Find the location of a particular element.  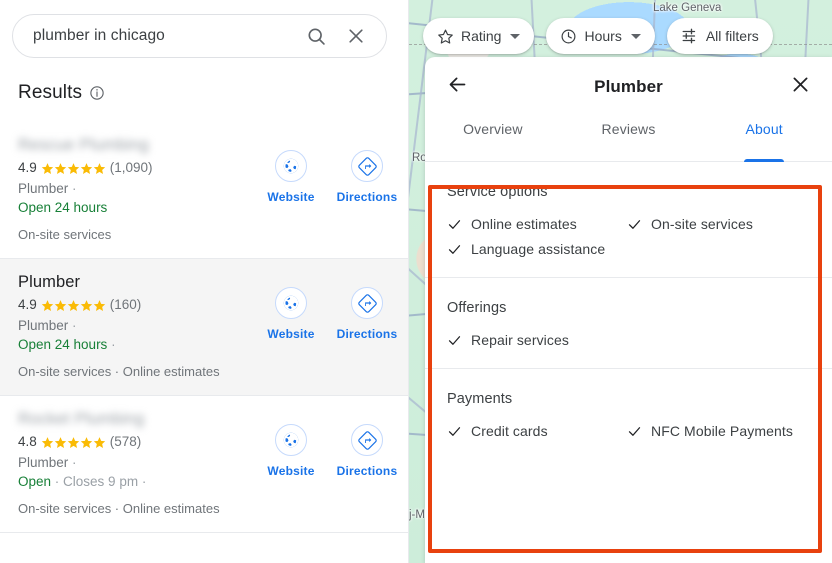

feature-item: Repair services is located at coordinates (537, 340).